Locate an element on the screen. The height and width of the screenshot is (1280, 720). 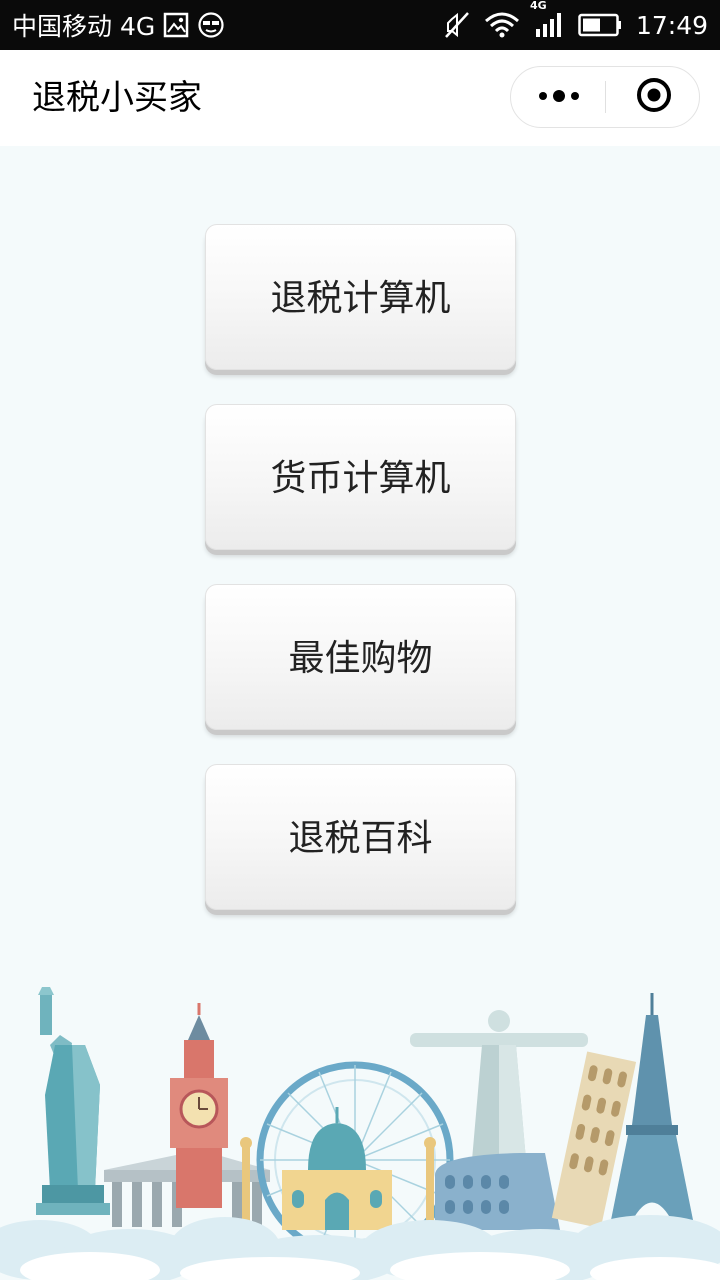
more-button is located at coordinates (558, 97).